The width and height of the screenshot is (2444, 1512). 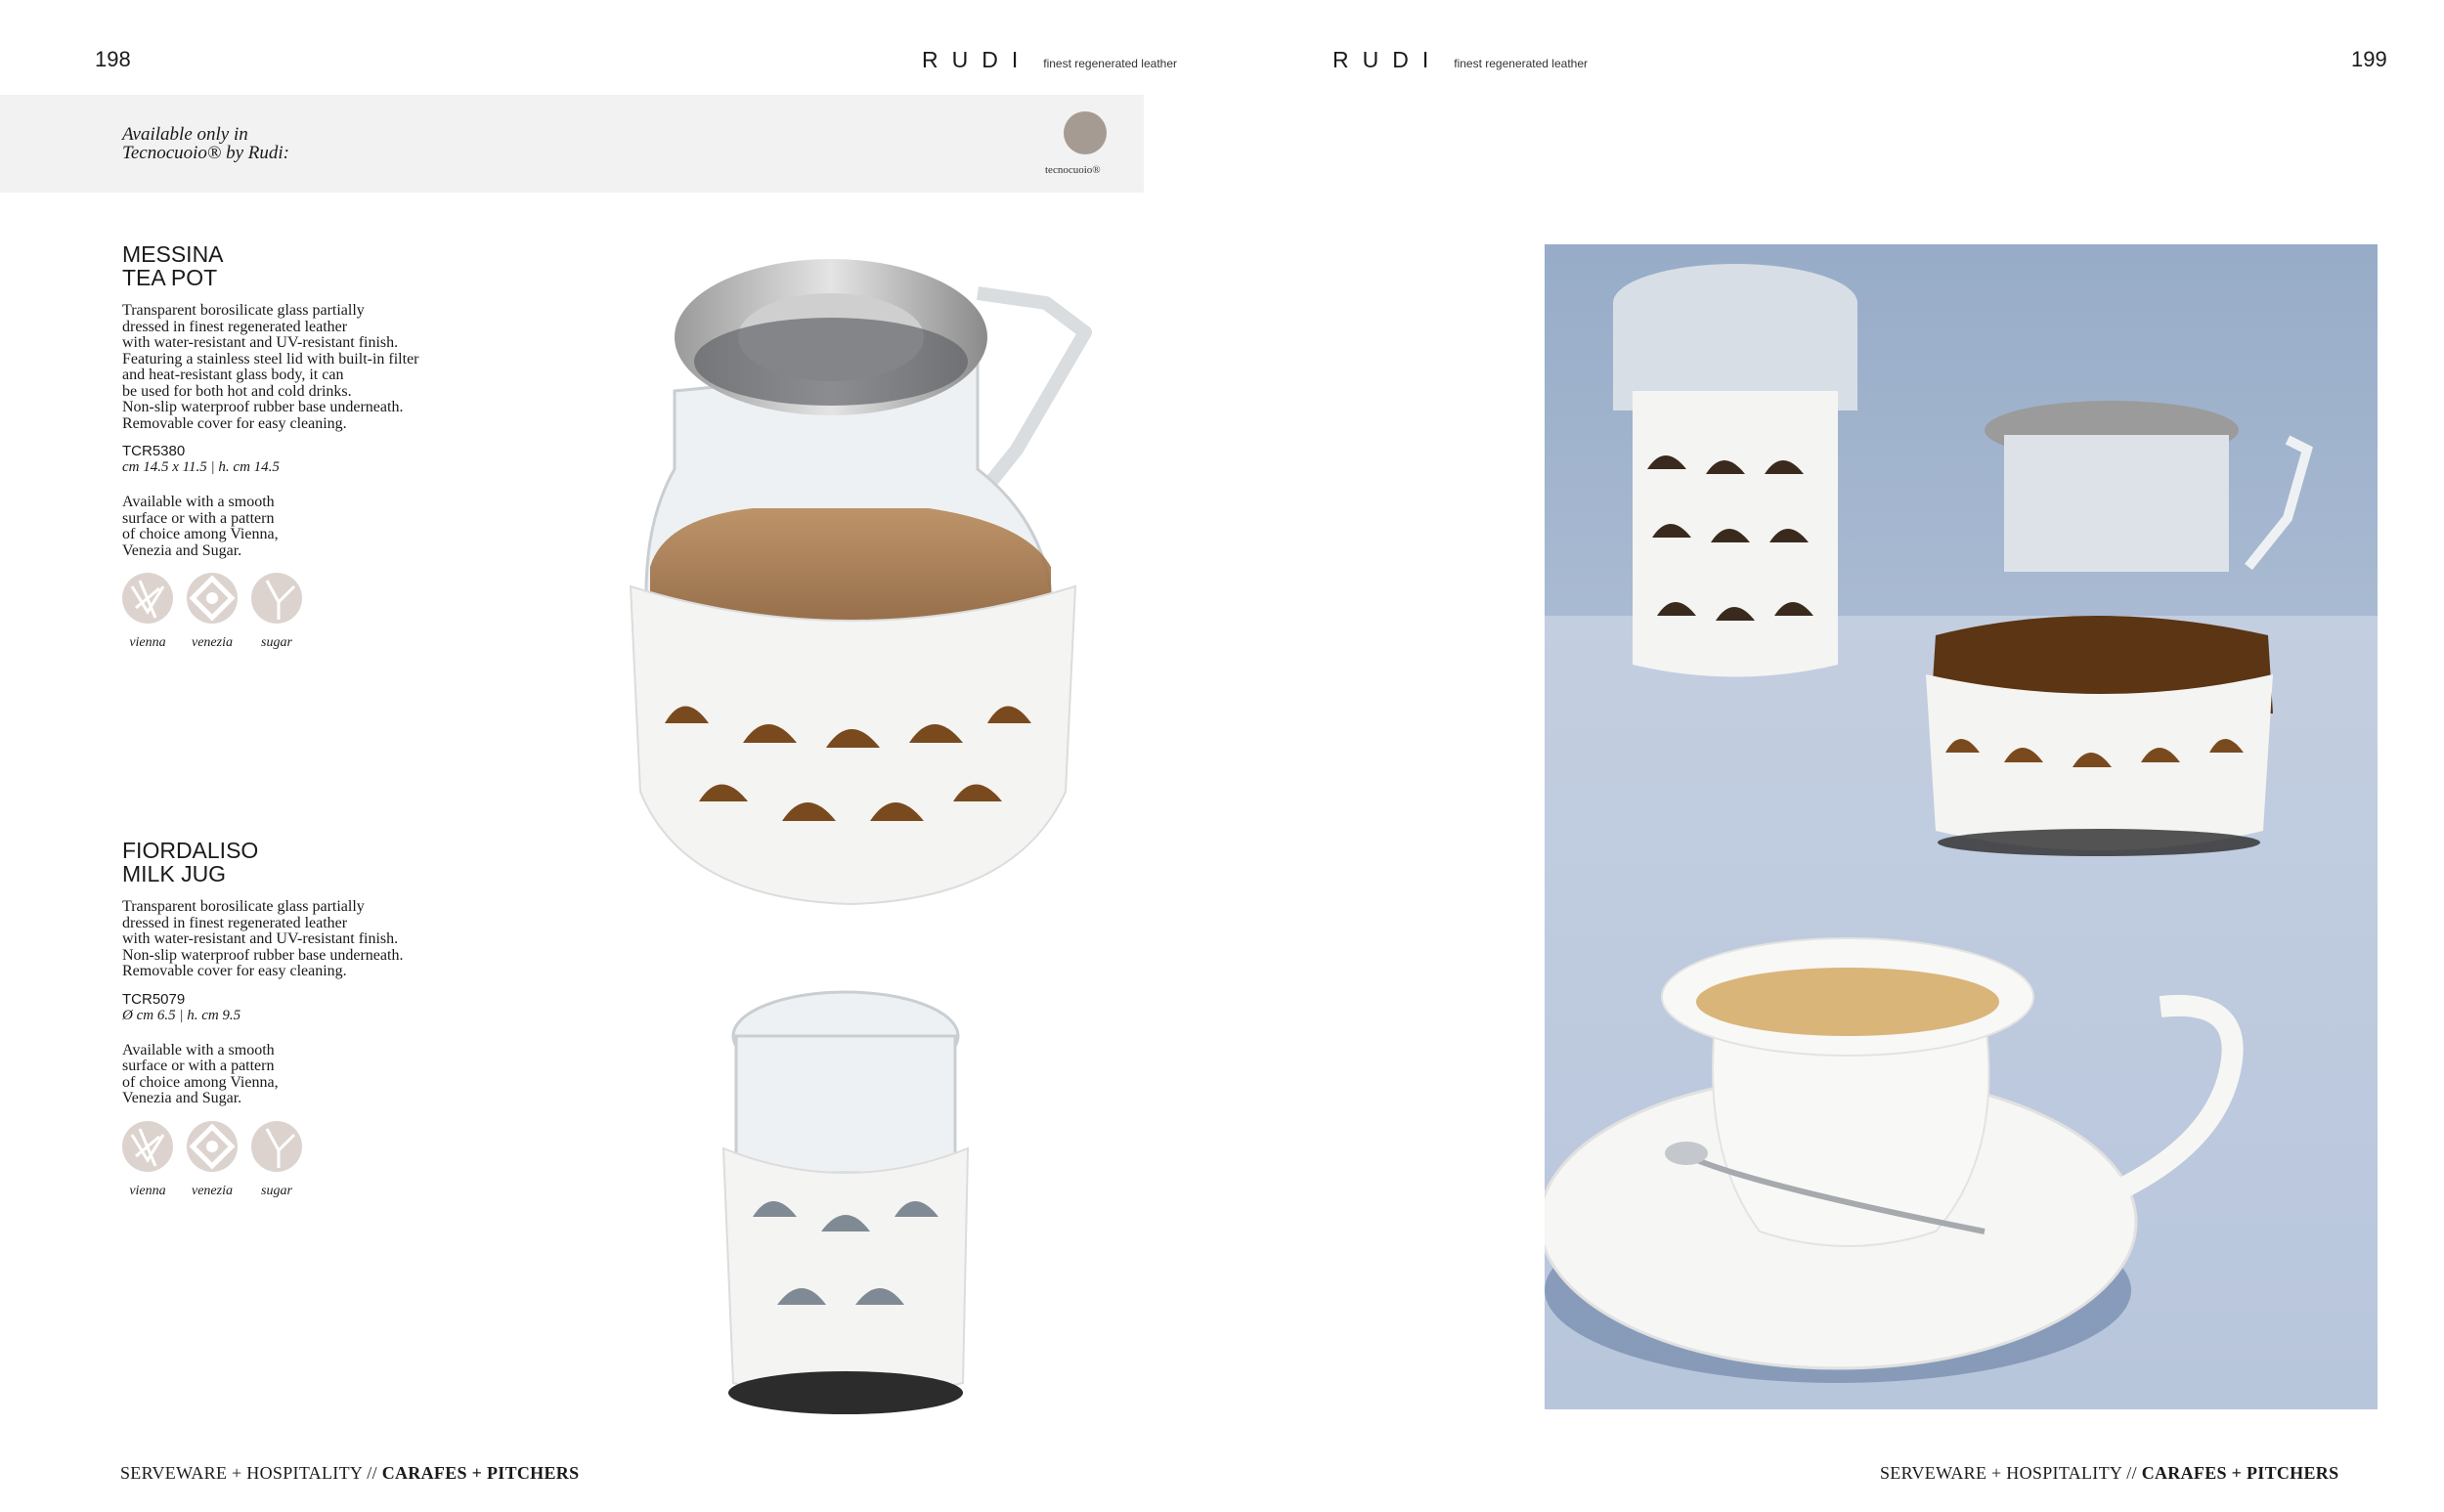 What do you see at coordinates (1085, 132) in the screenshot?
I see `tecnocuoio-swatch` at bounding box center [1085, 132].